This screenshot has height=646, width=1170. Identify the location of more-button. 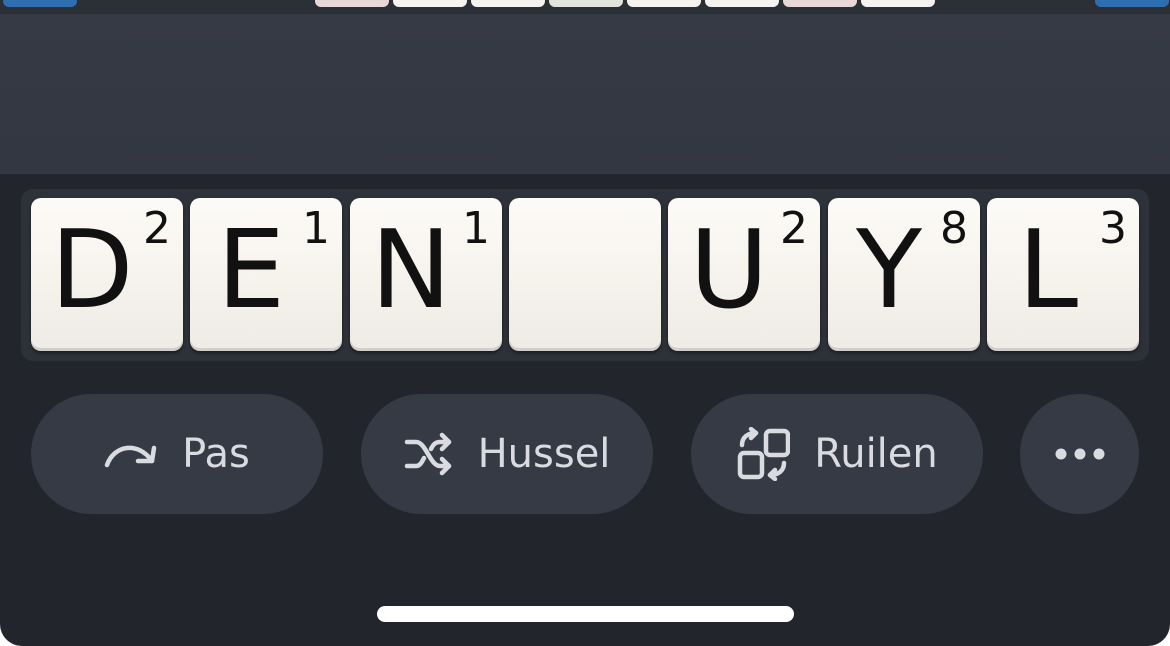
(1079, 454).